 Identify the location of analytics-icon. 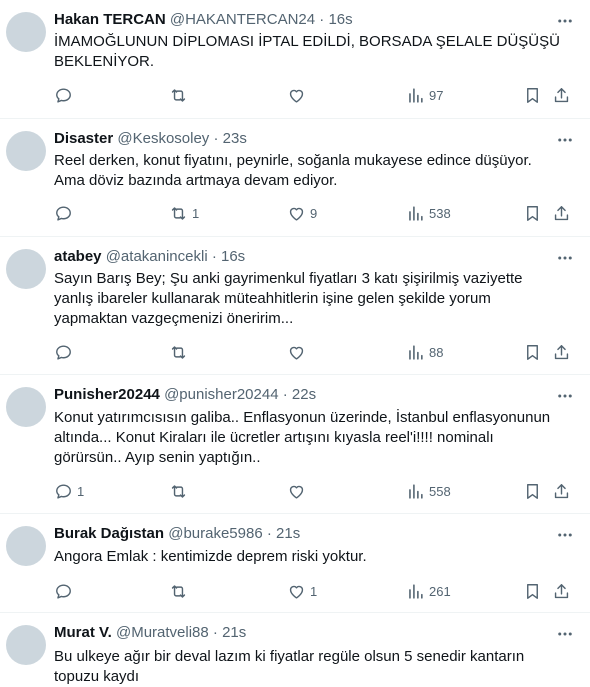
(416, 95).